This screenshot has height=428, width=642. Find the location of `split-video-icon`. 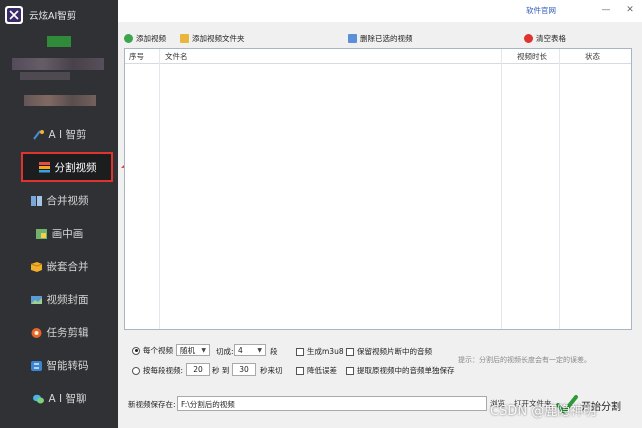

split-video-icon is located at coordinates (44, 167).